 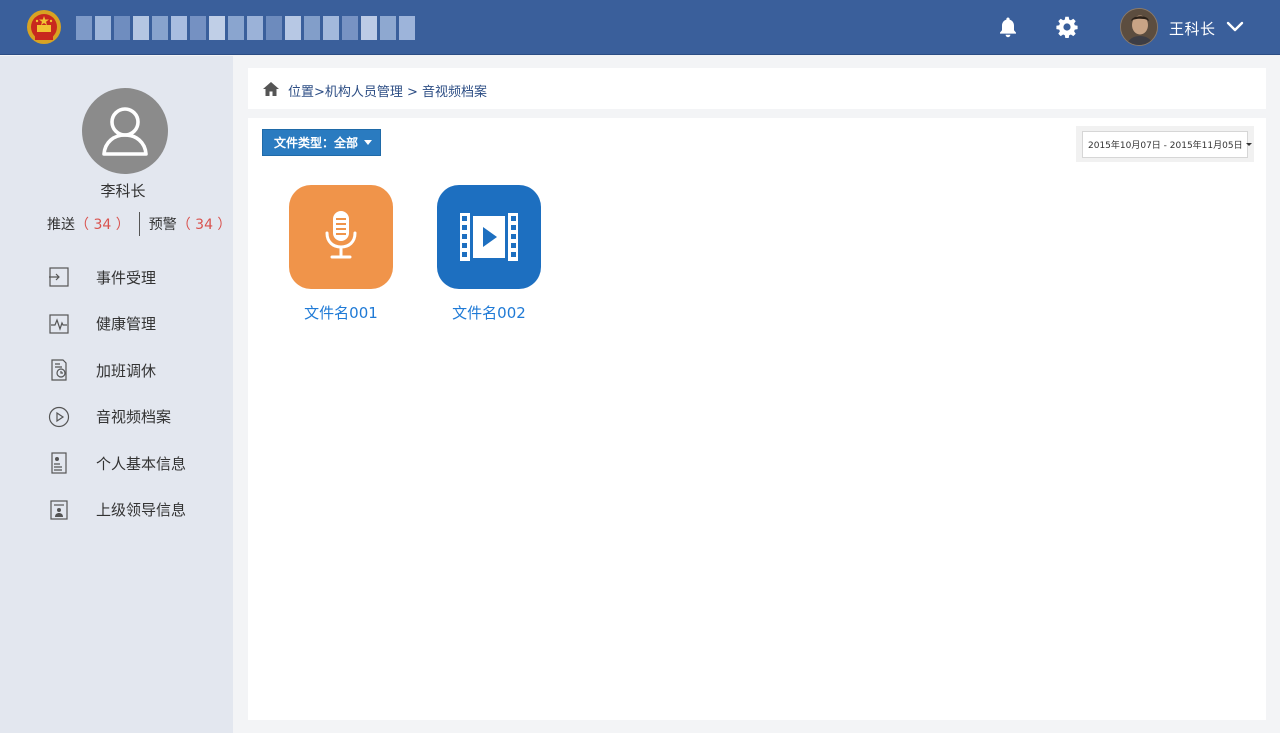 What do you see at coordinates (59, 370) in the screenshot?
I see `document-clock-icon` at bounding box center [59, 370].